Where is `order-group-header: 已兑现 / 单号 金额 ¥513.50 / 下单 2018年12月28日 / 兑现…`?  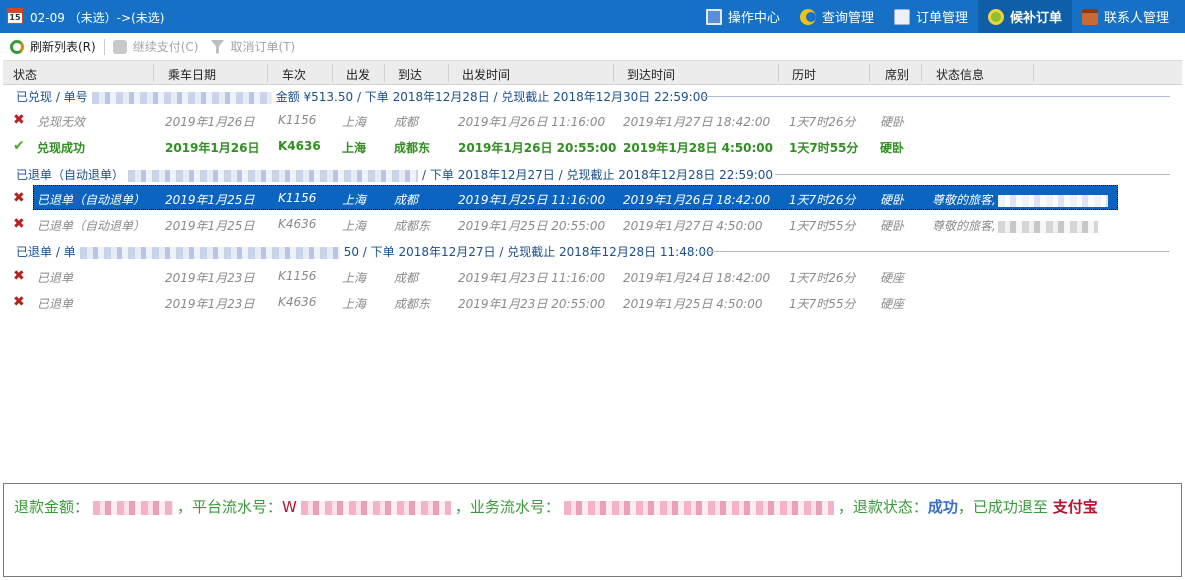
order-group-header: 已兑现 / 单号 金额 ¥513.50 / 下单 2018年12月28日 / 兑现… is located at coordinates (592, 96).